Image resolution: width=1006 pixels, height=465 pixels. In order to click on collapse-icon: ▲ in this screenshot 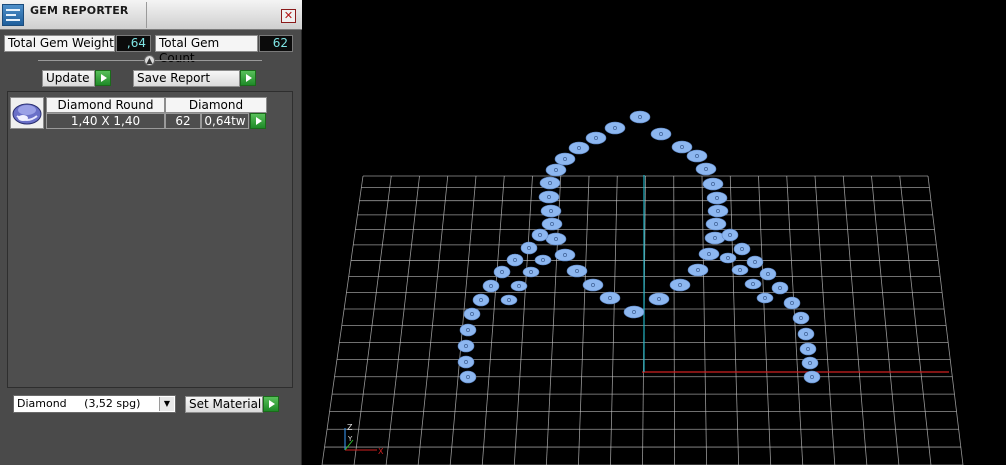, I will do `click(149, 60)`.